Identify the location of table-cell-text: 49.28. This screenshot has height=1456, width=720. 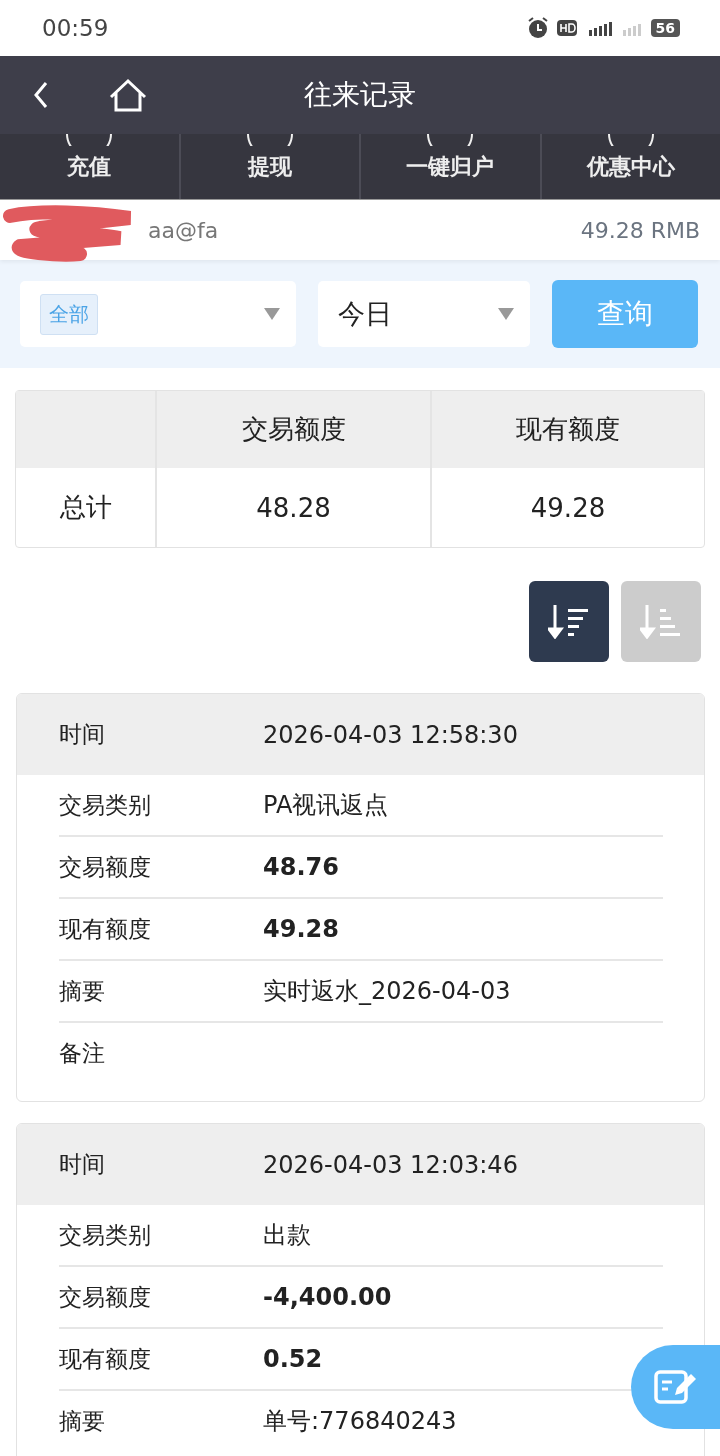
(568, 508).